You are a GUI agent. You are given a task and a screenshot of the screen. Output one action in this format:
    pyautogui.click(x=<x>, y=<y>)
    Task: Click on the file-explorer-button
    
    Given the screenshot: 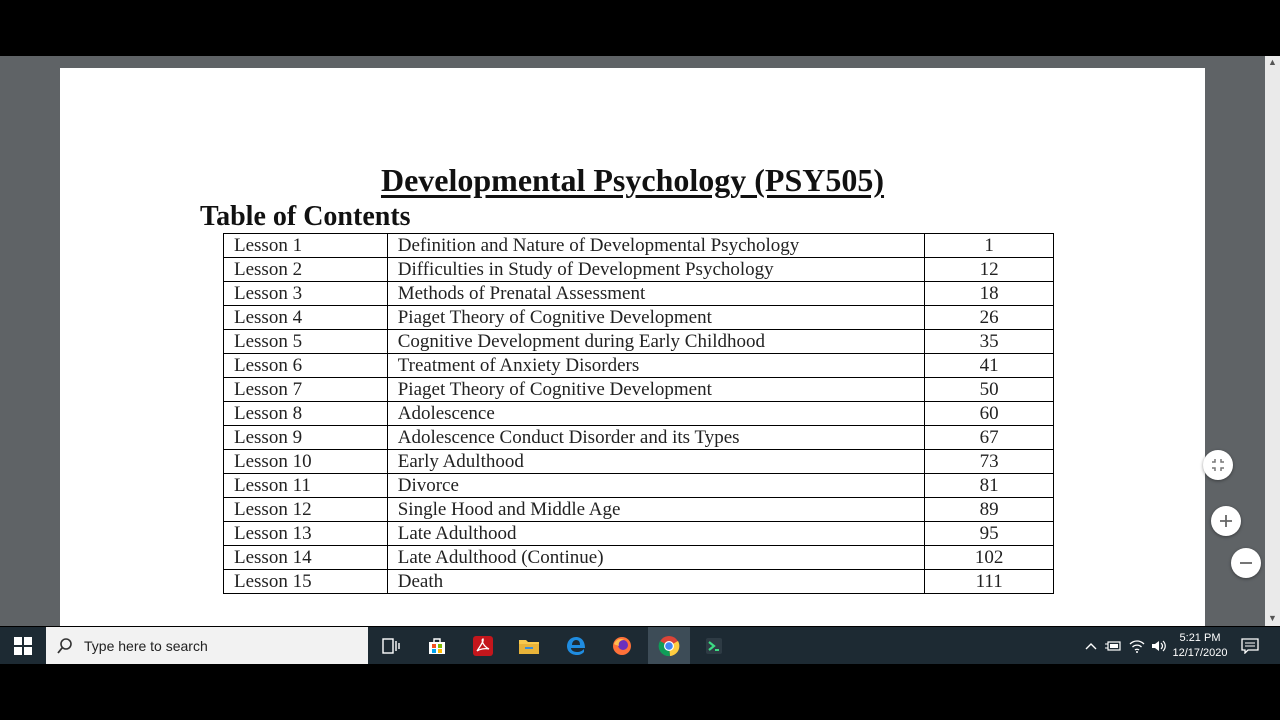 What is the action you would take?
    pyautogui.click(x=528, y=645)
    